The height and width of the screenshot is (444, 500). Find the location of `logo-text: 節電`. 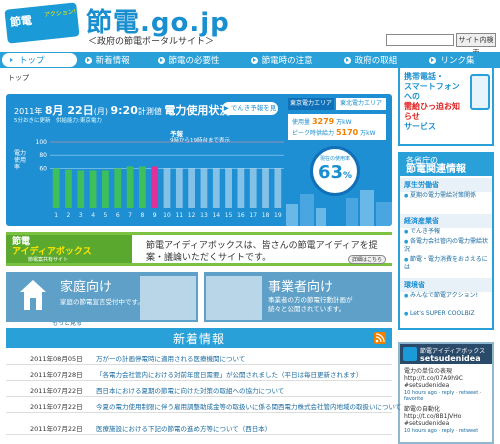

logo-text: 節電 is located at coordinates (21, 21).